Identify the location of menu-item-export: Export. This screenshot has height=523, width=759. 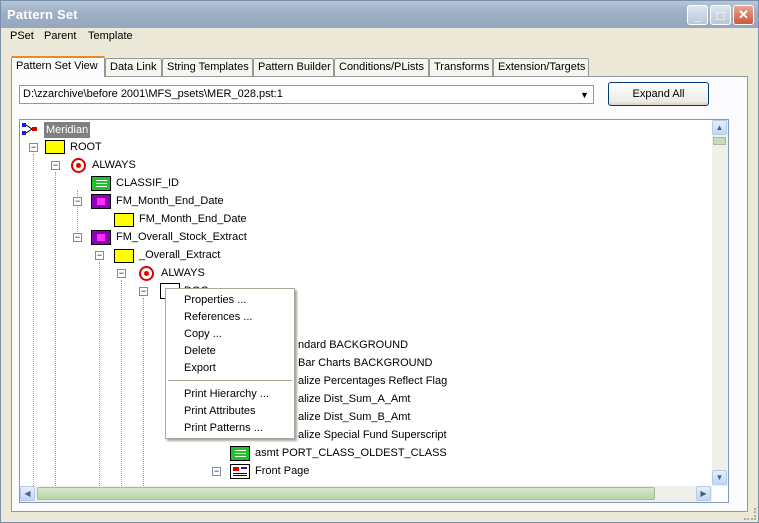
(200, 368).